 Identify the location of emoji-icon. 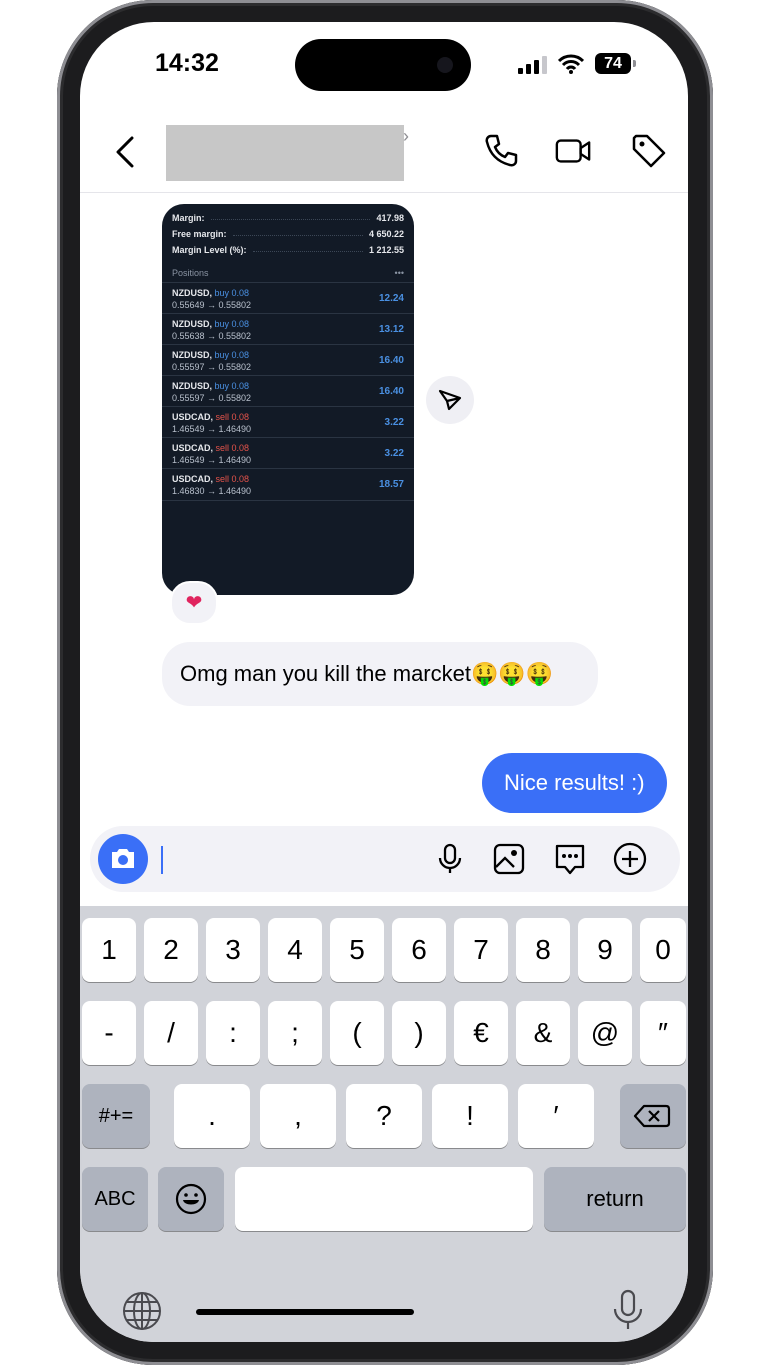
(191, 1199).